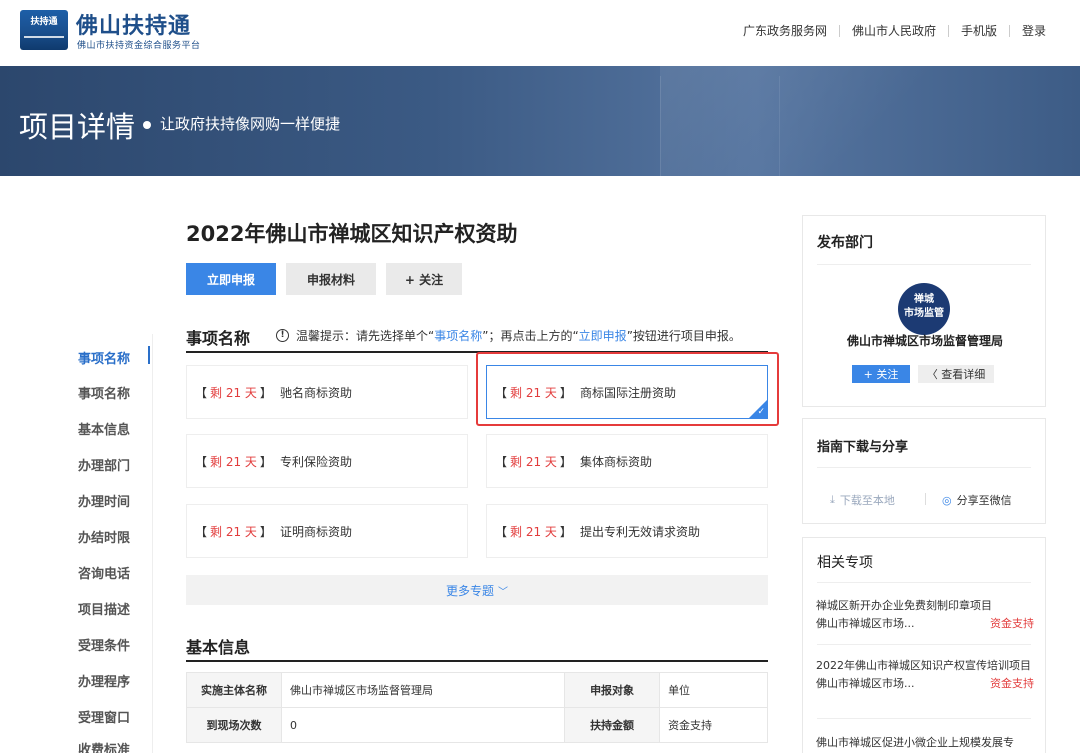  I want to click on section-title-items: 事项名称, so click(218, 338).